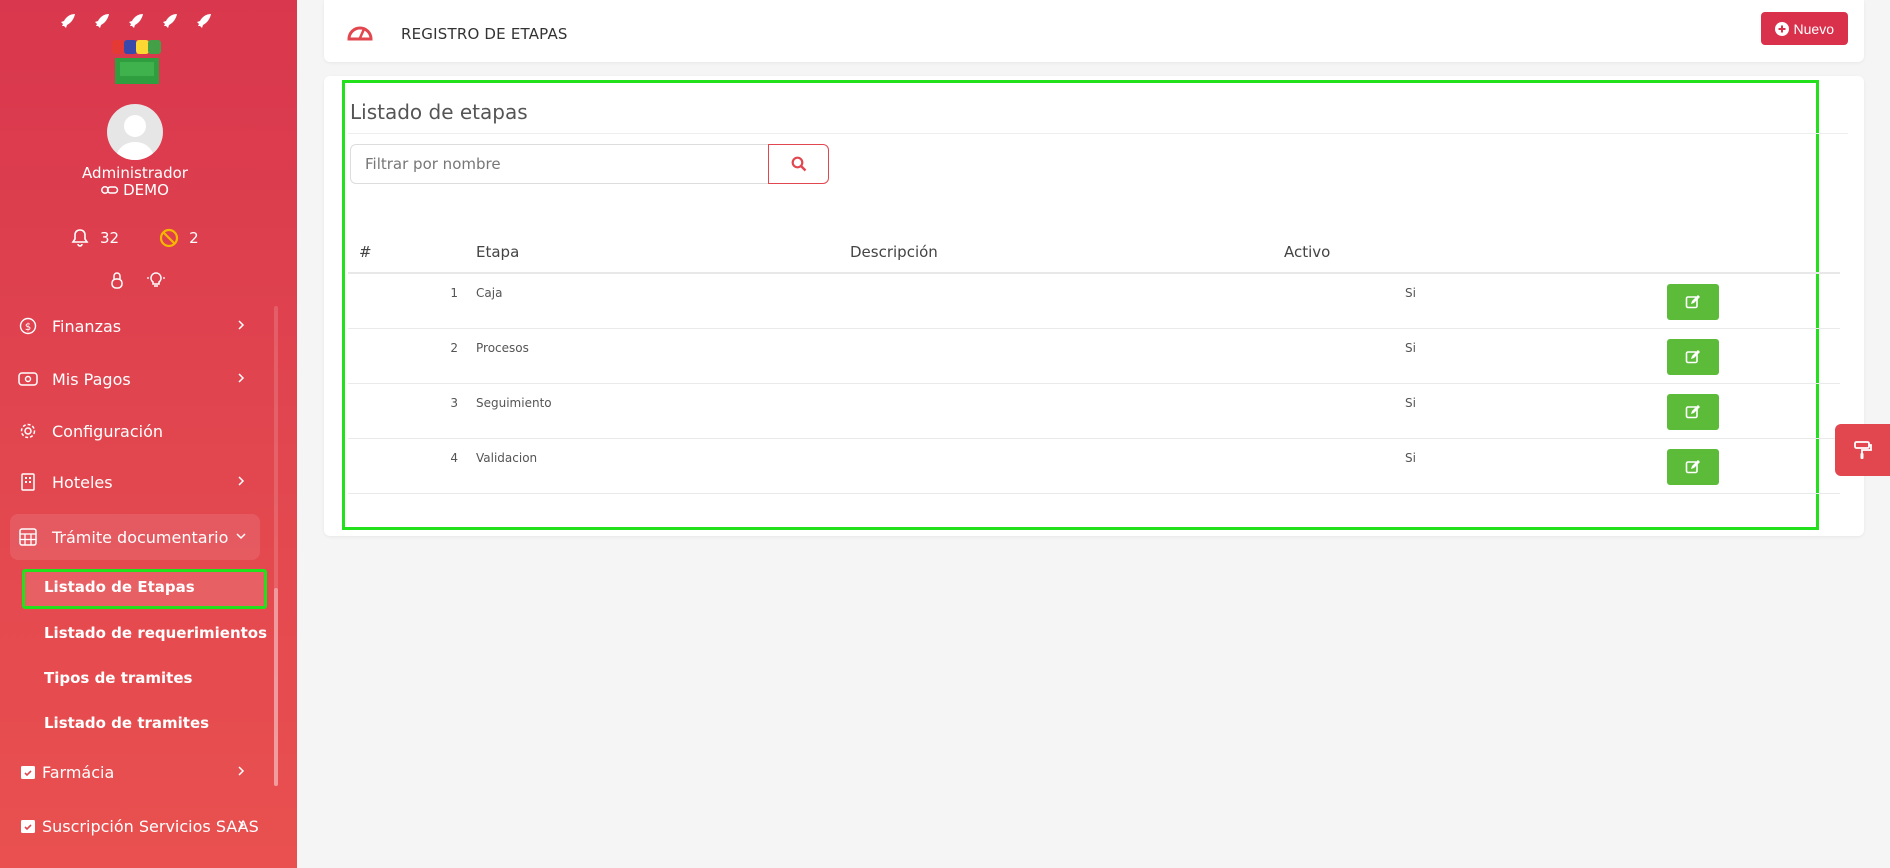 This screenshot has height=868, width=1890. What do you see at coordinates (87, 326) in the screenshot?
I see `menu-label: Finanzas` at bounding box center [87, 326].